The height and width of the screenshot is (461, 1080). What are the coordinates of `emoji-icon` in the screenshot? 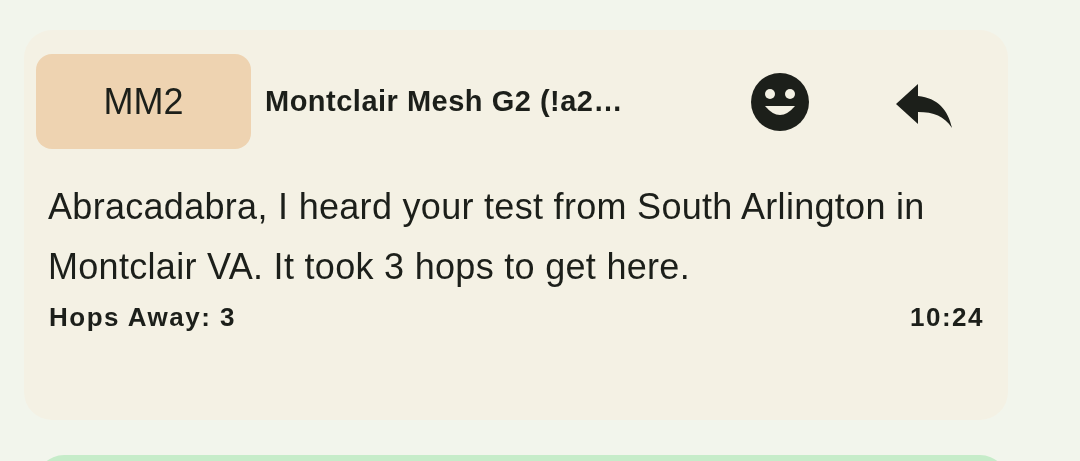 It's located at (780, 101).